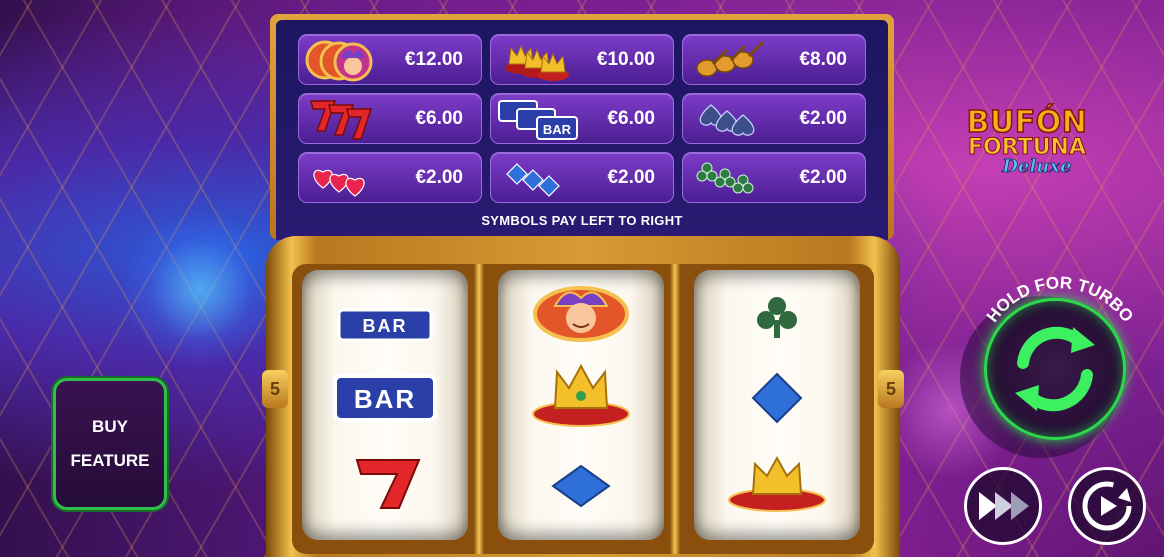 The height and width of the screenshot is (557, 1164). Describe the element at coordinates (1037, 166) in the screenshot. I see `logo-deluxe: Deluxe` at that location.